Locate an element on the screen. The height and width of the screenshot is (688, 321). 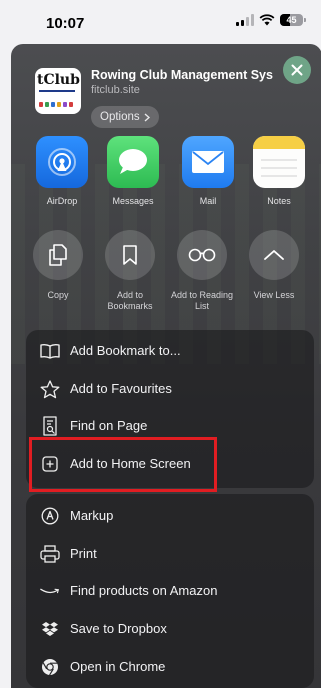
action-view-less: View Less is located at coordinates (274, 265).